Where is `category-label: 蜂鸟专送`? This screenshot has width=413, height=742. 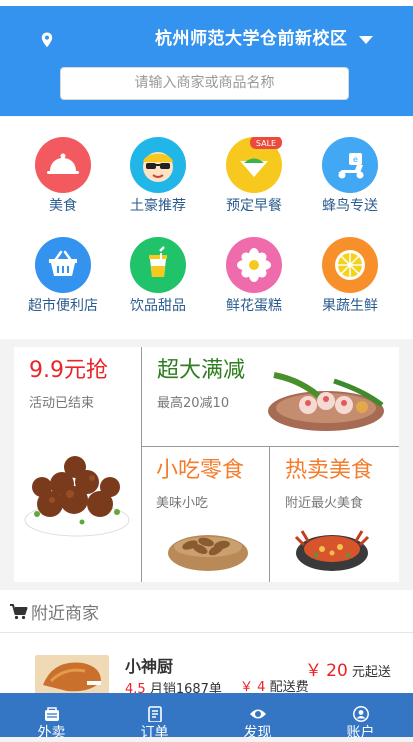
category-label: 蜂鸟专送 is located at coordinates (350, 206).